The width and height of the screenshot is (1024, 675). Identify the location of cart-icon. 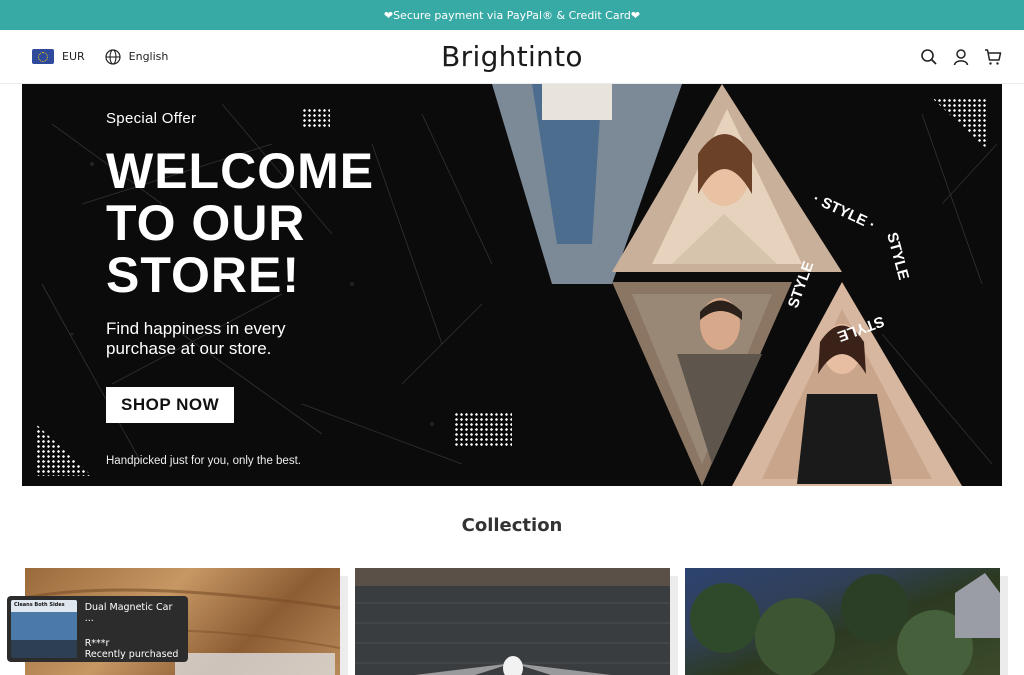
(993, 57).